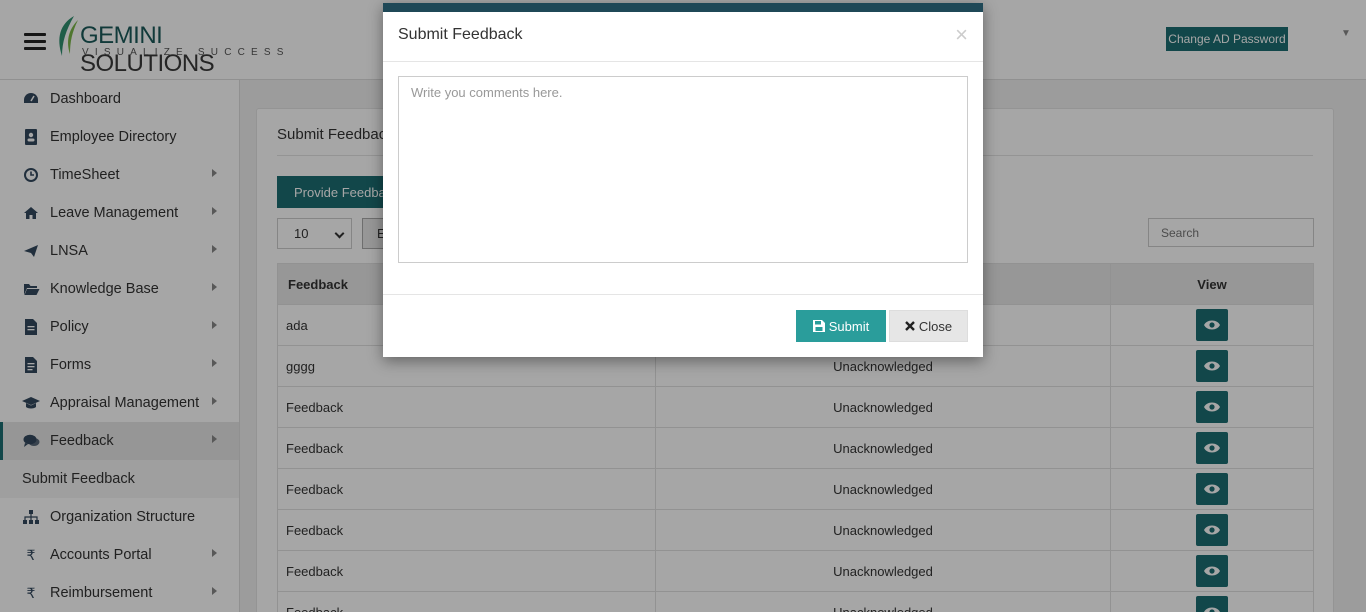 The width and height of the screenshot is (1366, 612). Describe the element at coordinates (683, 37) in the screenshot. I see `modal-header: Submit Feedback ×` at that location.